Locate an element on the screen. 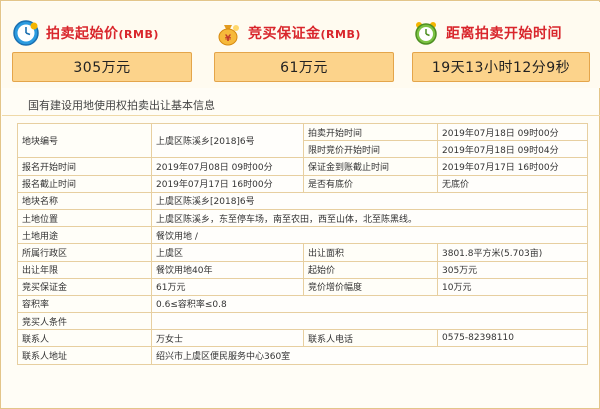 The width and height of the screenshot is (600, 409). countdown-block: 距离拍卖开始时间 19天13小时12分9秒 is located at coordinates (502, 45).